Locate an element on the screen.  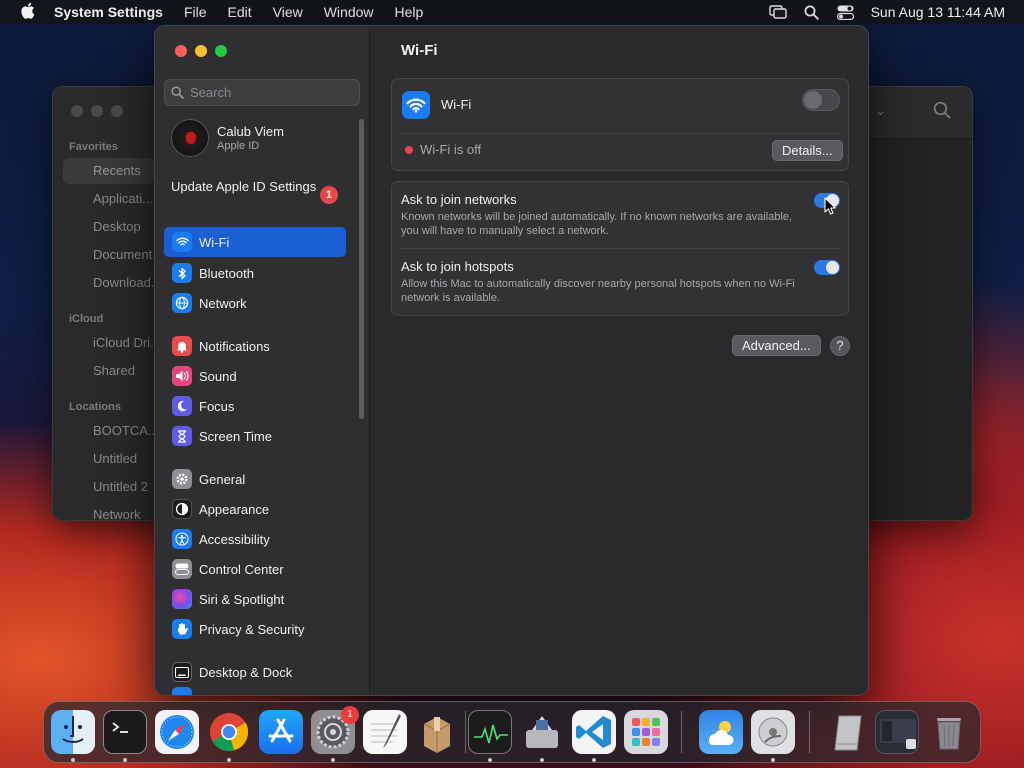
launchpad-app-icon is located at coordinates (646, 732).